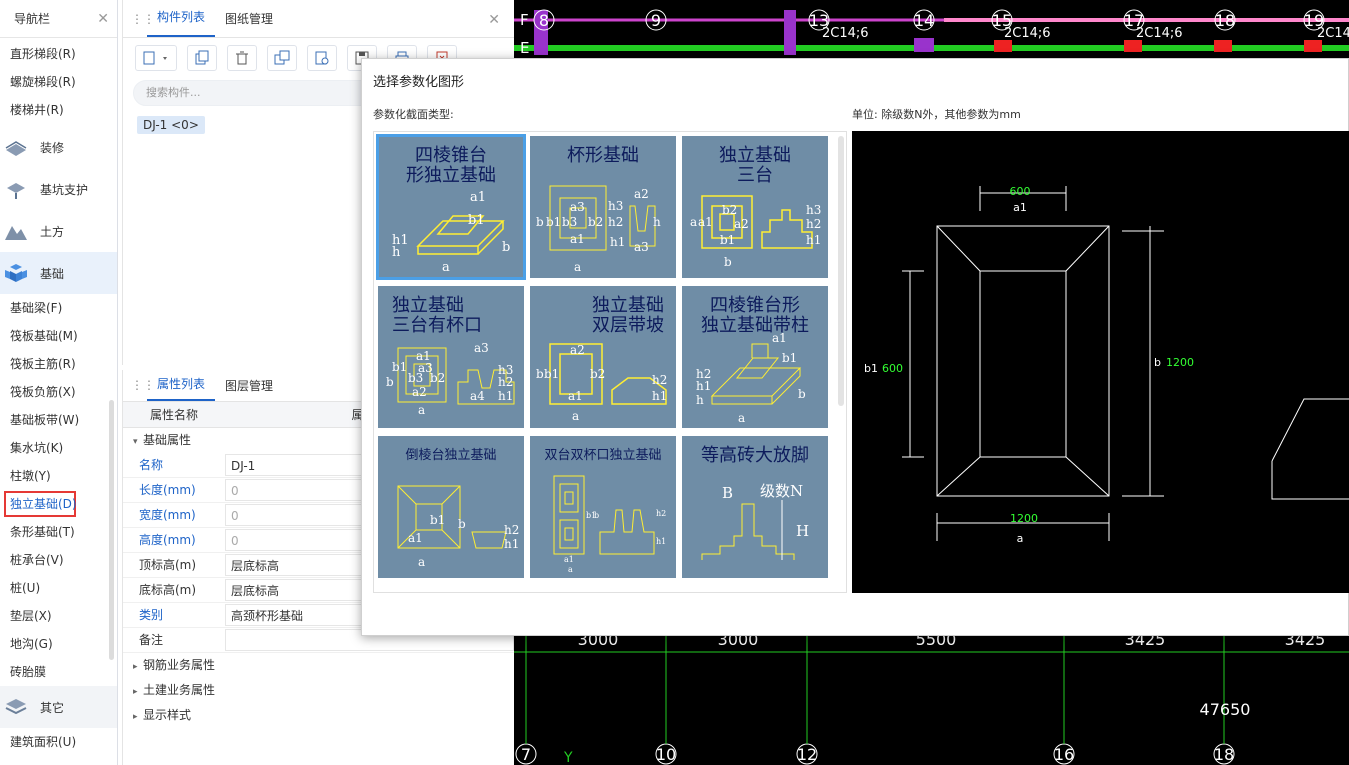 The image size is (1349, 765). What do you see at coordinates (318, 690) in the screenshot?
I see `section-civil-props: ▸ 土建业务属性` at bounding box center [318, 690].